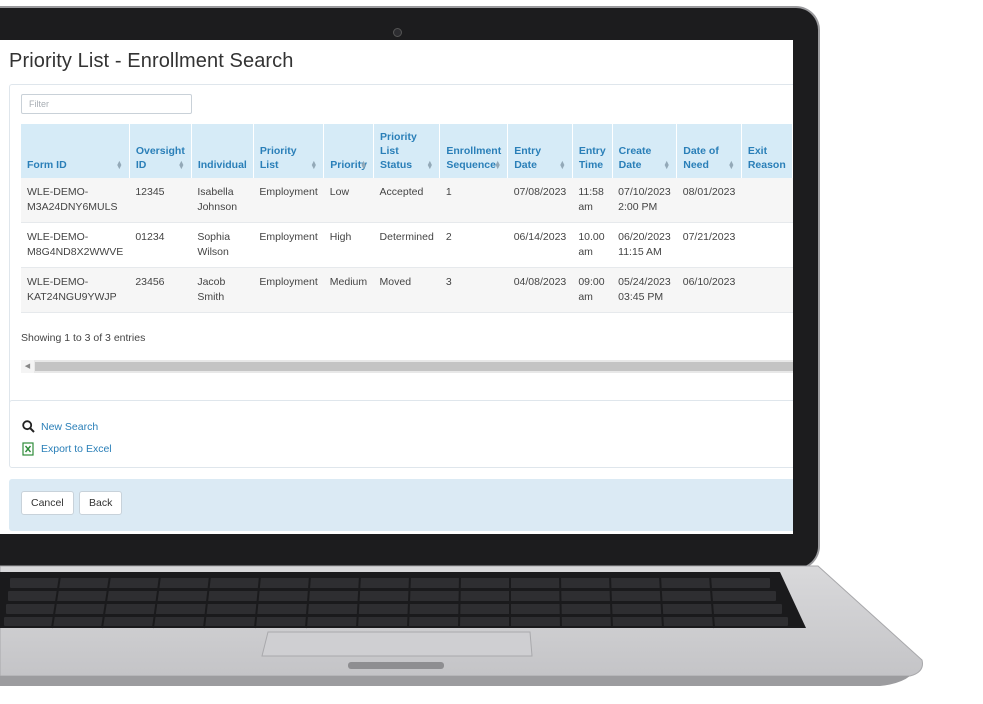  Describe the element at coordinates (592, 245) in the screenshot. I see `cell-entry-time: 10.00 am` at that location.